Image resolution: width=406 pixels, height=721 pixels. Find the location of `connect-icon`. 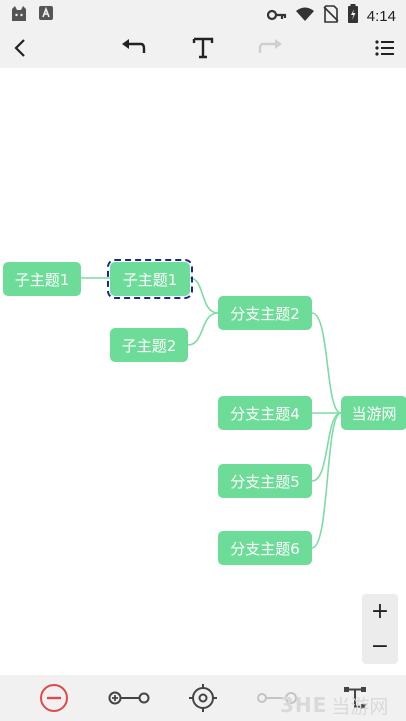

connect-icon is located at coordinates (129, 698).